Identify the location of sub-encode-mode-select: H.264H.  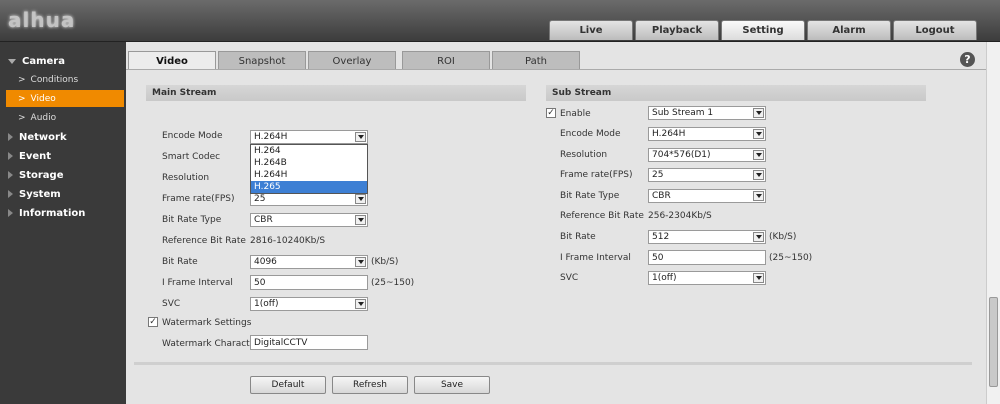
(707, 134).